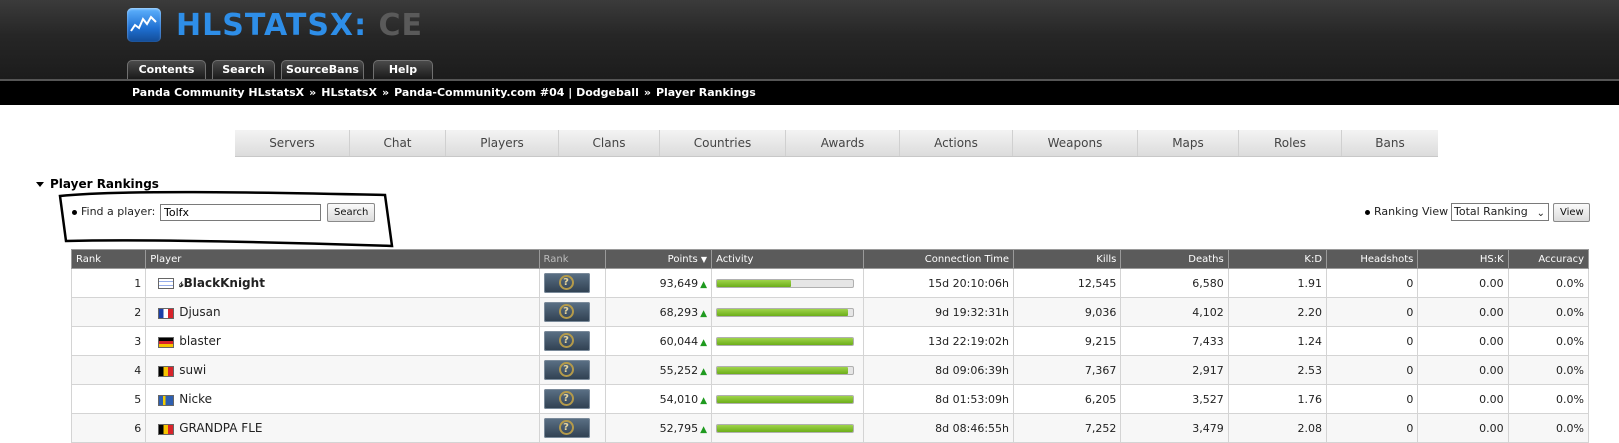 Image resolution: width=1619 pixels, height=443 pixels. I want to click on section-title: Player Rankings, so click(97, 184).